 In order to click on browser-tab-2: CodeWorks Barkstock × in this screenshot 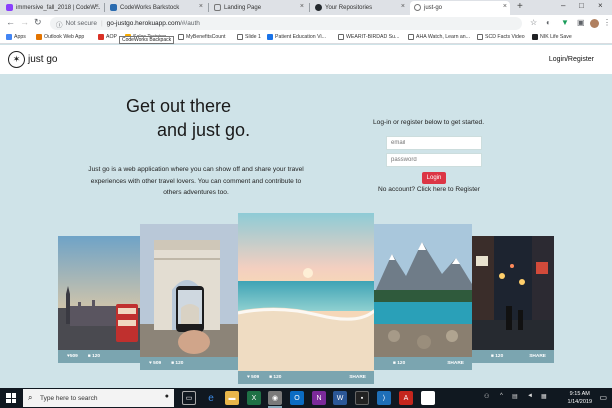, I will do `click(156, 8)`.